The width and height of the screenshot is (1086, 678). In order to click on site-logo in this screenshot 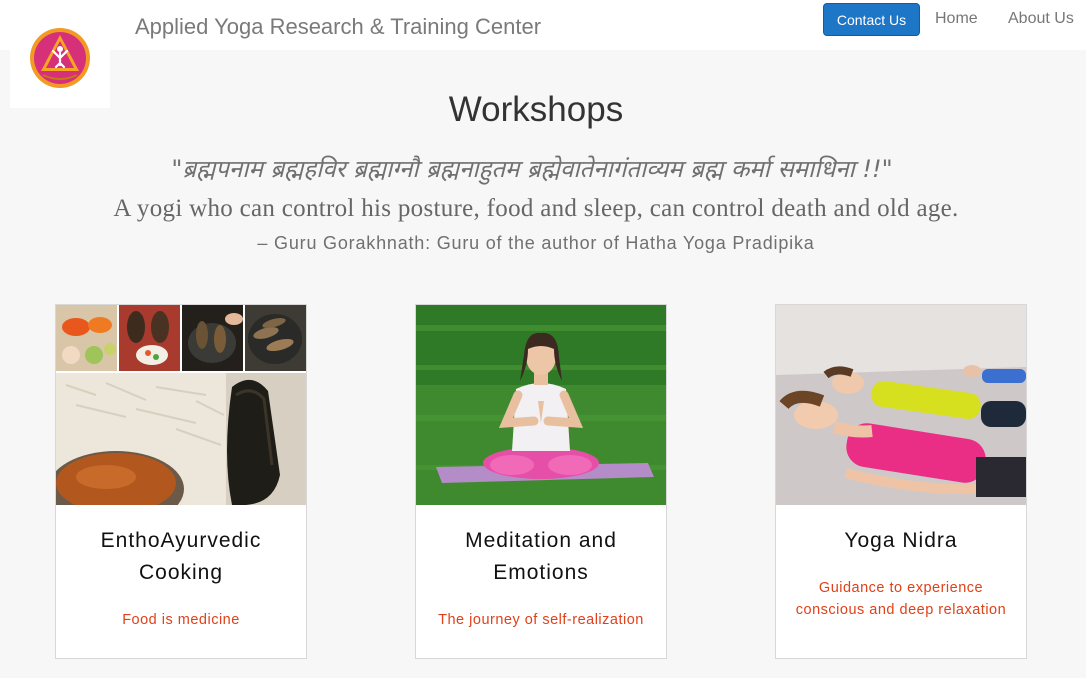, I will do `click(60, 59)`.